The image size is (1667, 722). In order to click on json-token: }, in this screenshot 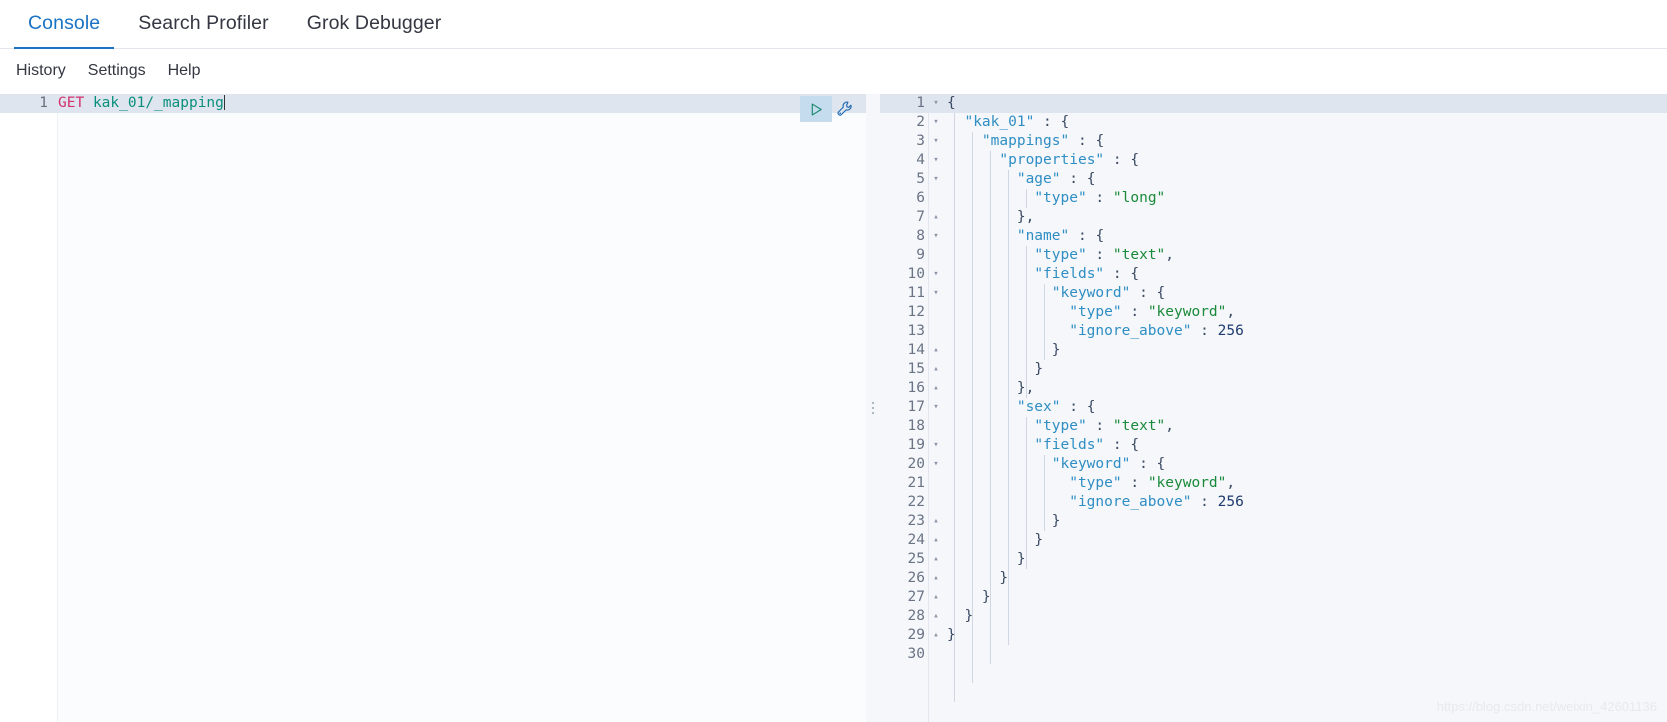, I will do `click(1025, 217)`.